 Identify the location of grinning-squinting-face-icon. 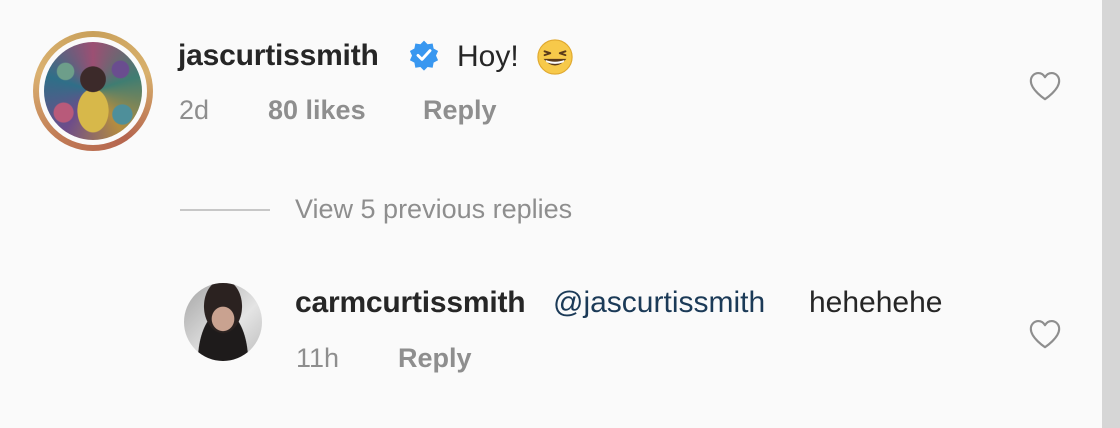
(555, 57).